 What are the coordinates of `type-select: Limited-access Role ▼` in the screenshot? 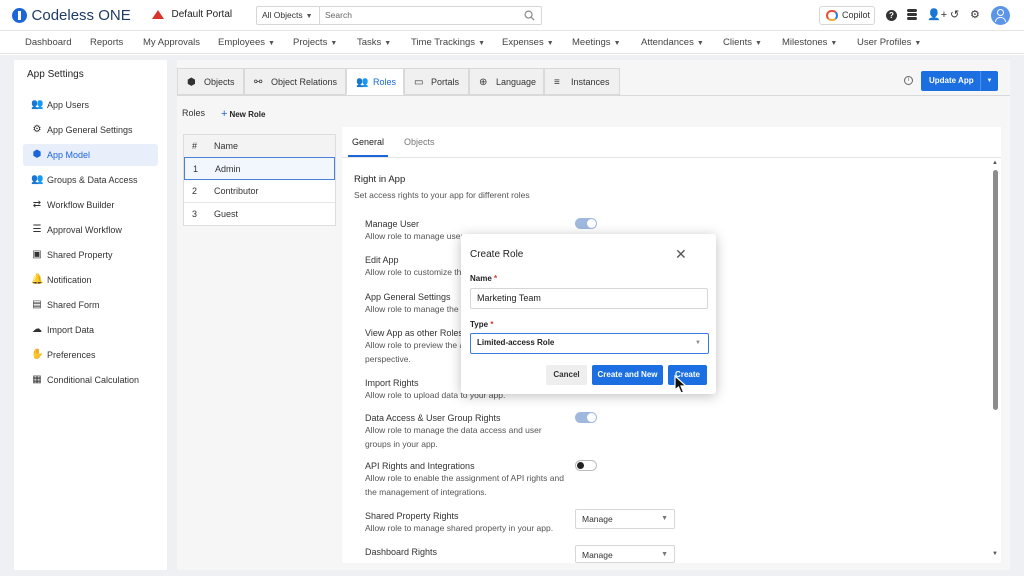 It's located at (589, 343).